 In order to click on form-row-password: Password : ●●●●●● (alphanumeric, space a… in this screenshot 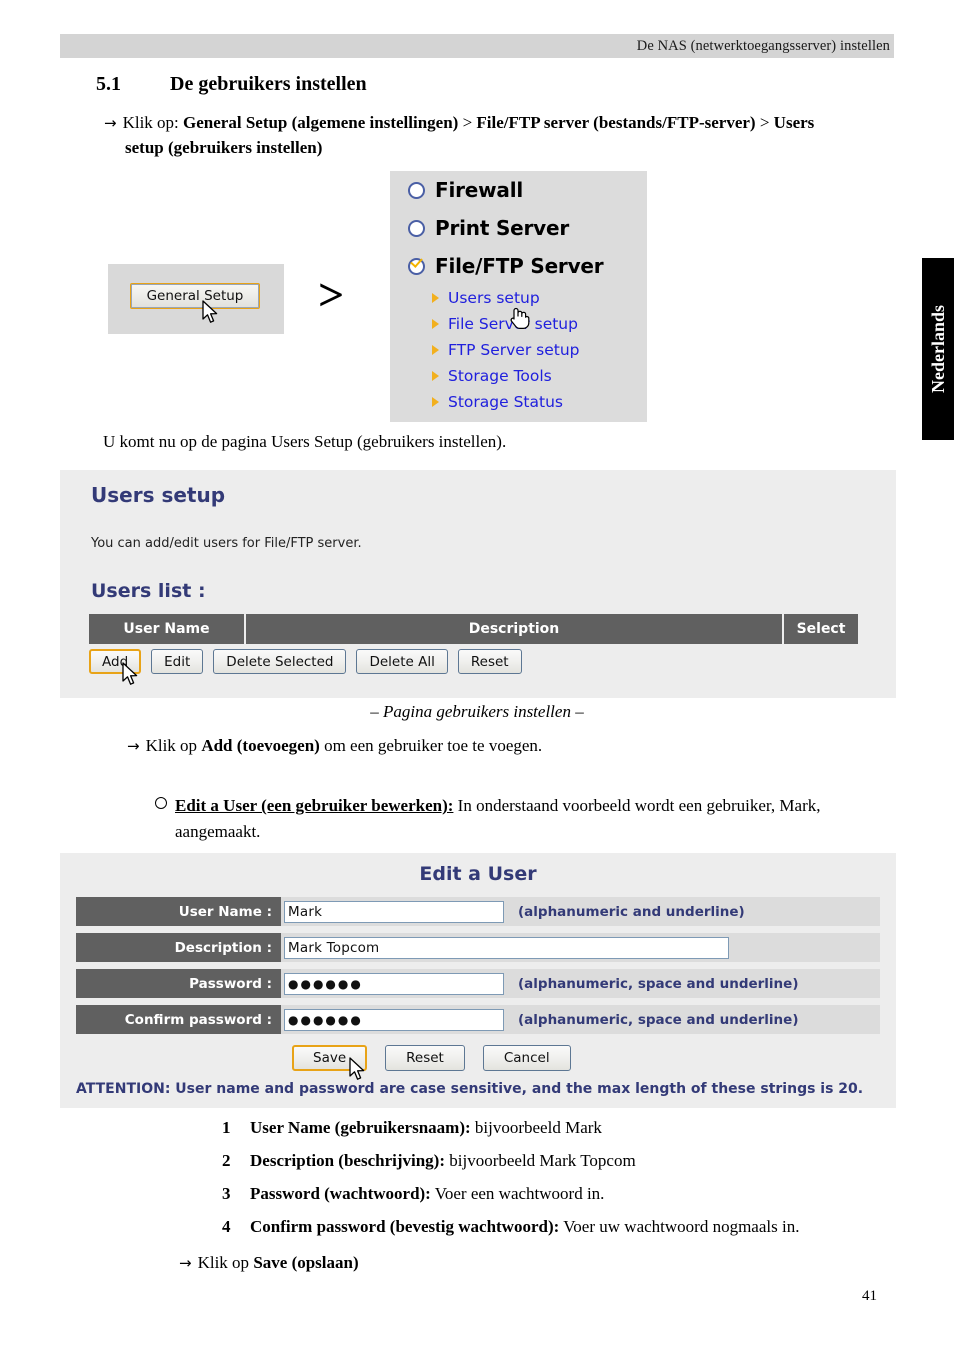, I will do `click(478, 983)`.